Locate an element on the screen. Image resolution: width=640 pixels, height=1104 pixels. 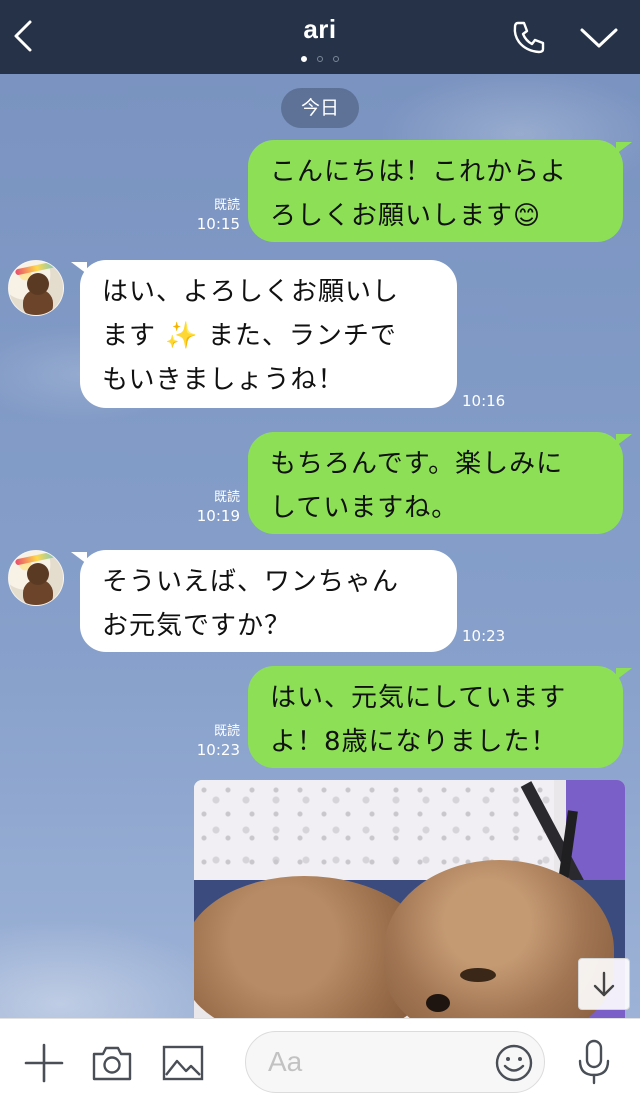
message-line: もいきましょうね！ is located at coordinates (223, 380).